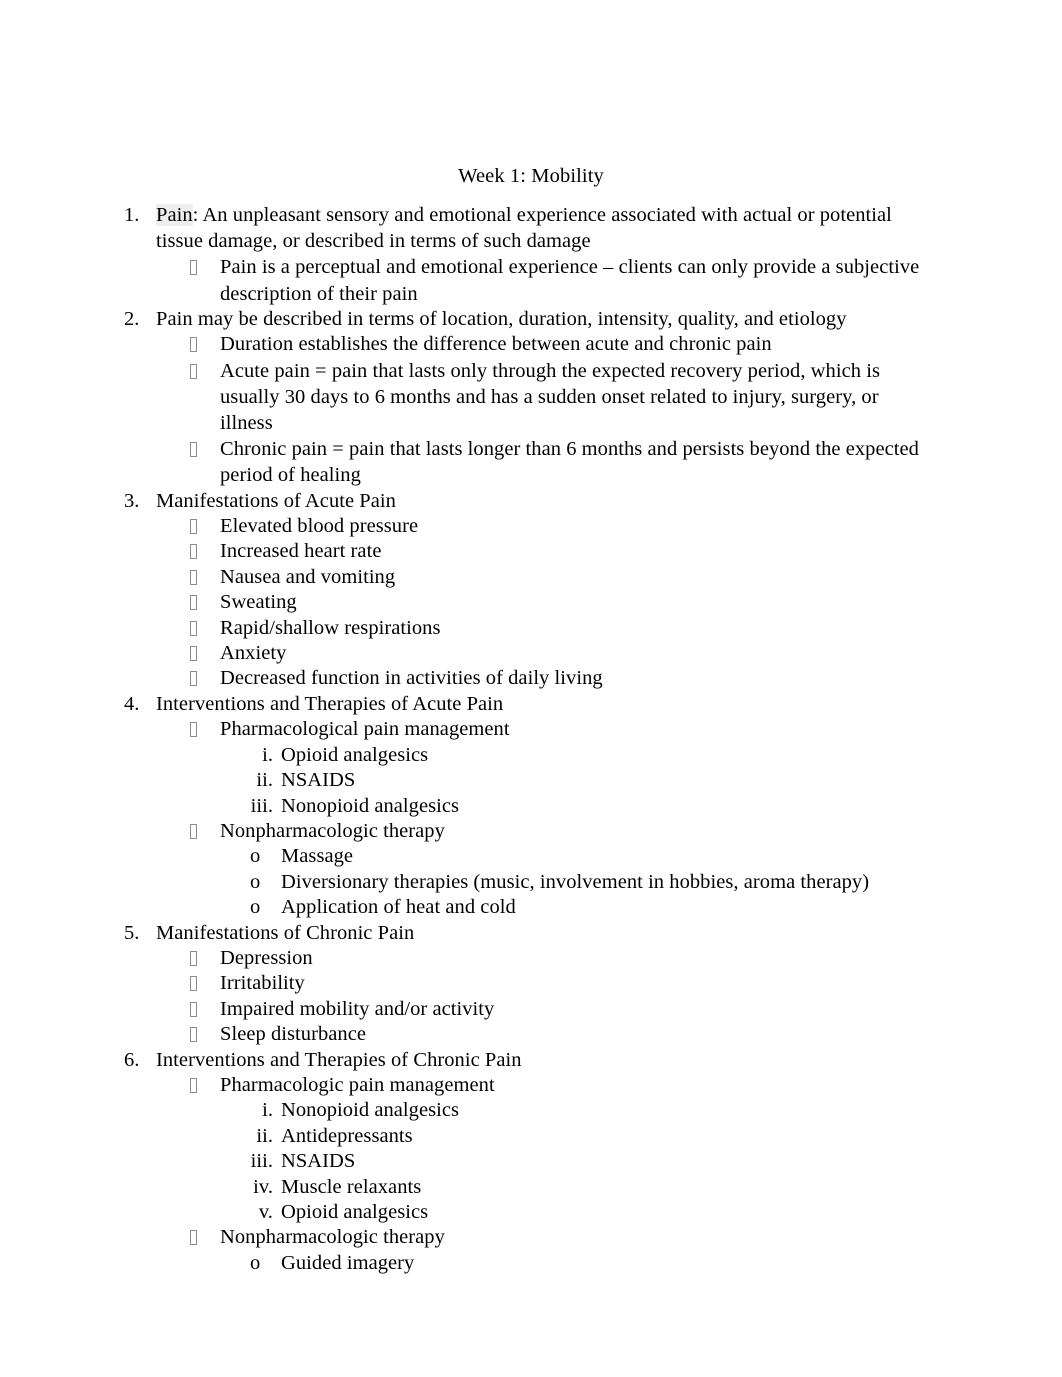 The image size is (1062, 1377). I want to click on list-item: iii. NSAIDS, so click(527, 1161).